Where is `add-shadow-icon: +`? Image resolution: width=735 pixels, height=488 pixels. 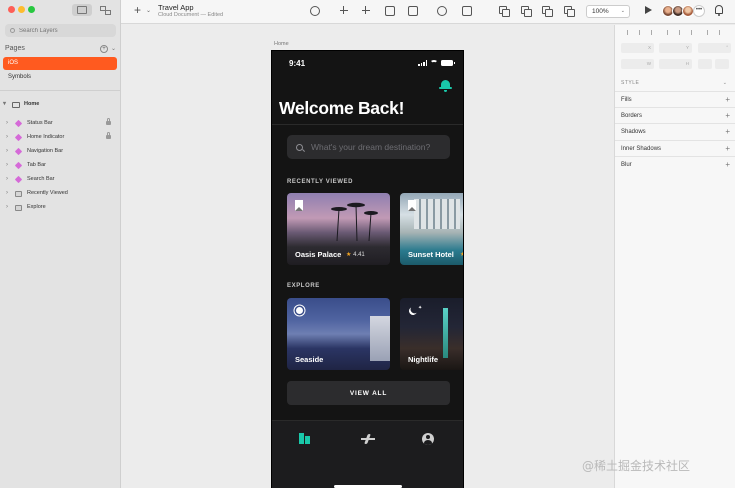 add-shadow-icon: + is located at coordinates (727, 132).